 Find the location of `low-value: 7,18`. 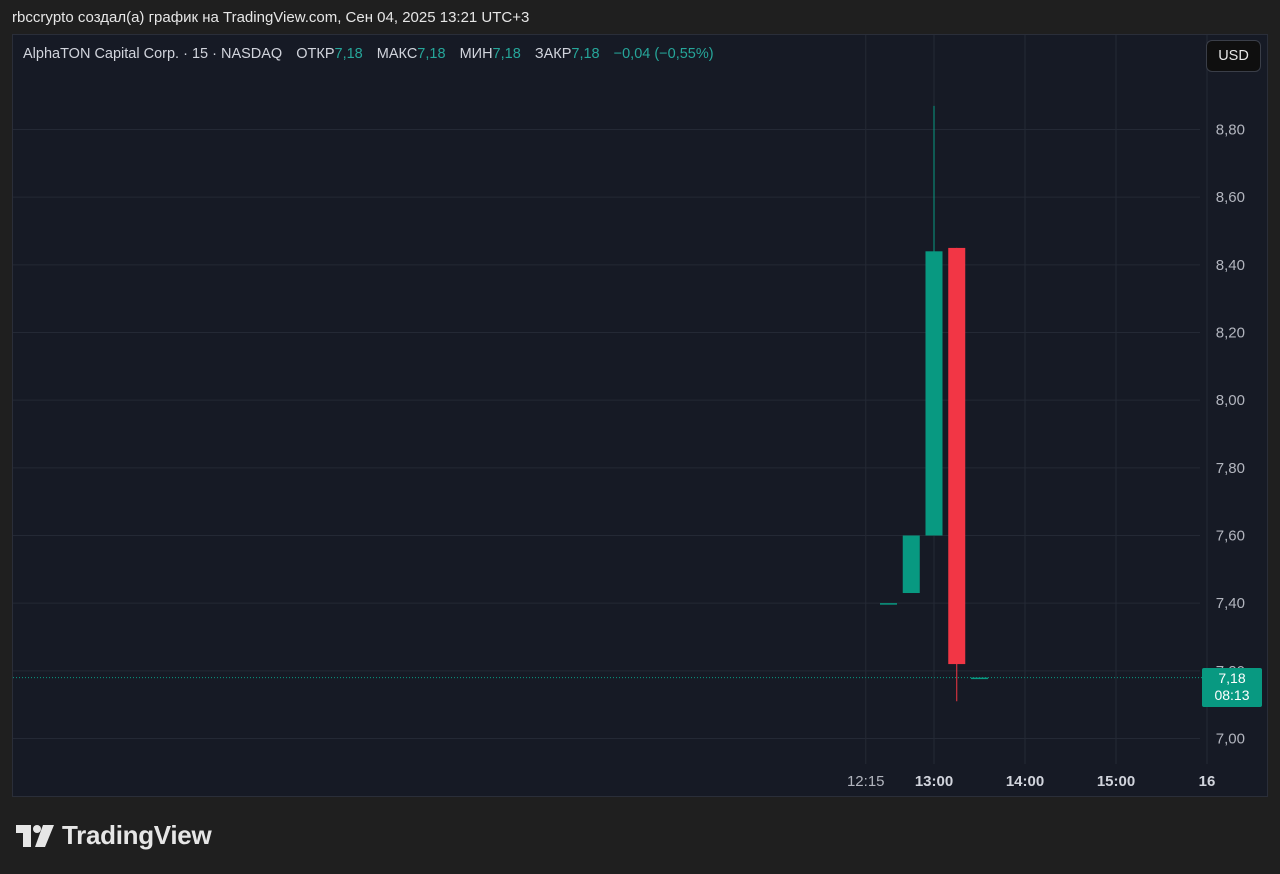

low-value: 7,18 is located at coordinates (506, 54).